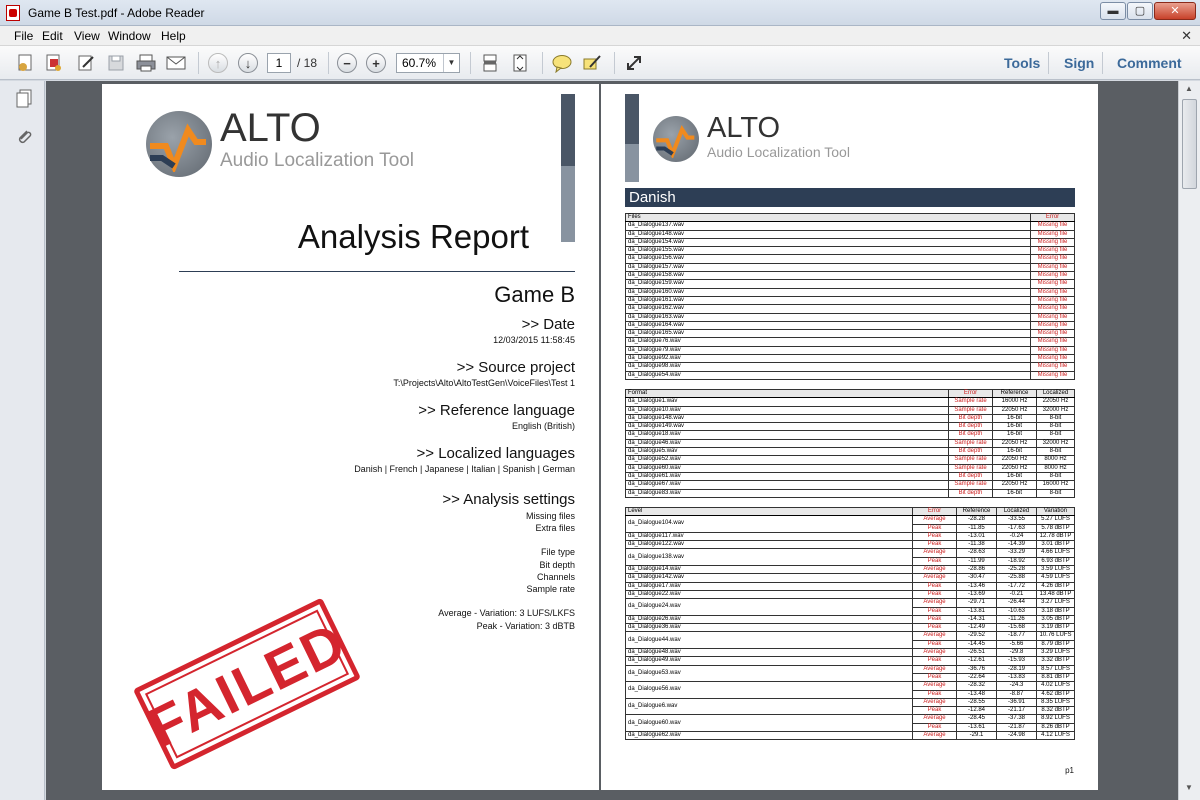  I want to click on file-name-cell: da_Dialogue62.wav, so click(769, 735).